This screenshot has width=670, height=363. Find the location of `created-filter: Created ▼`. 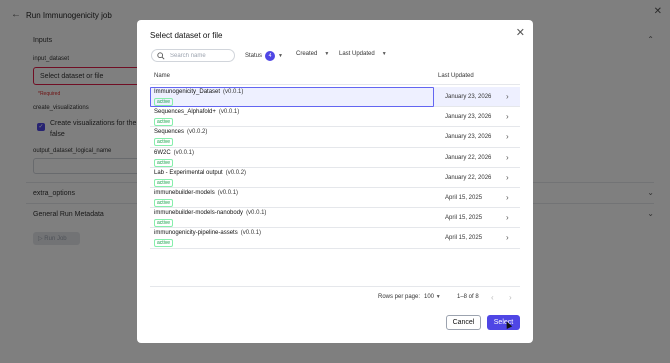

created-filter: Created ▼ is located at coordinates (312, 54).